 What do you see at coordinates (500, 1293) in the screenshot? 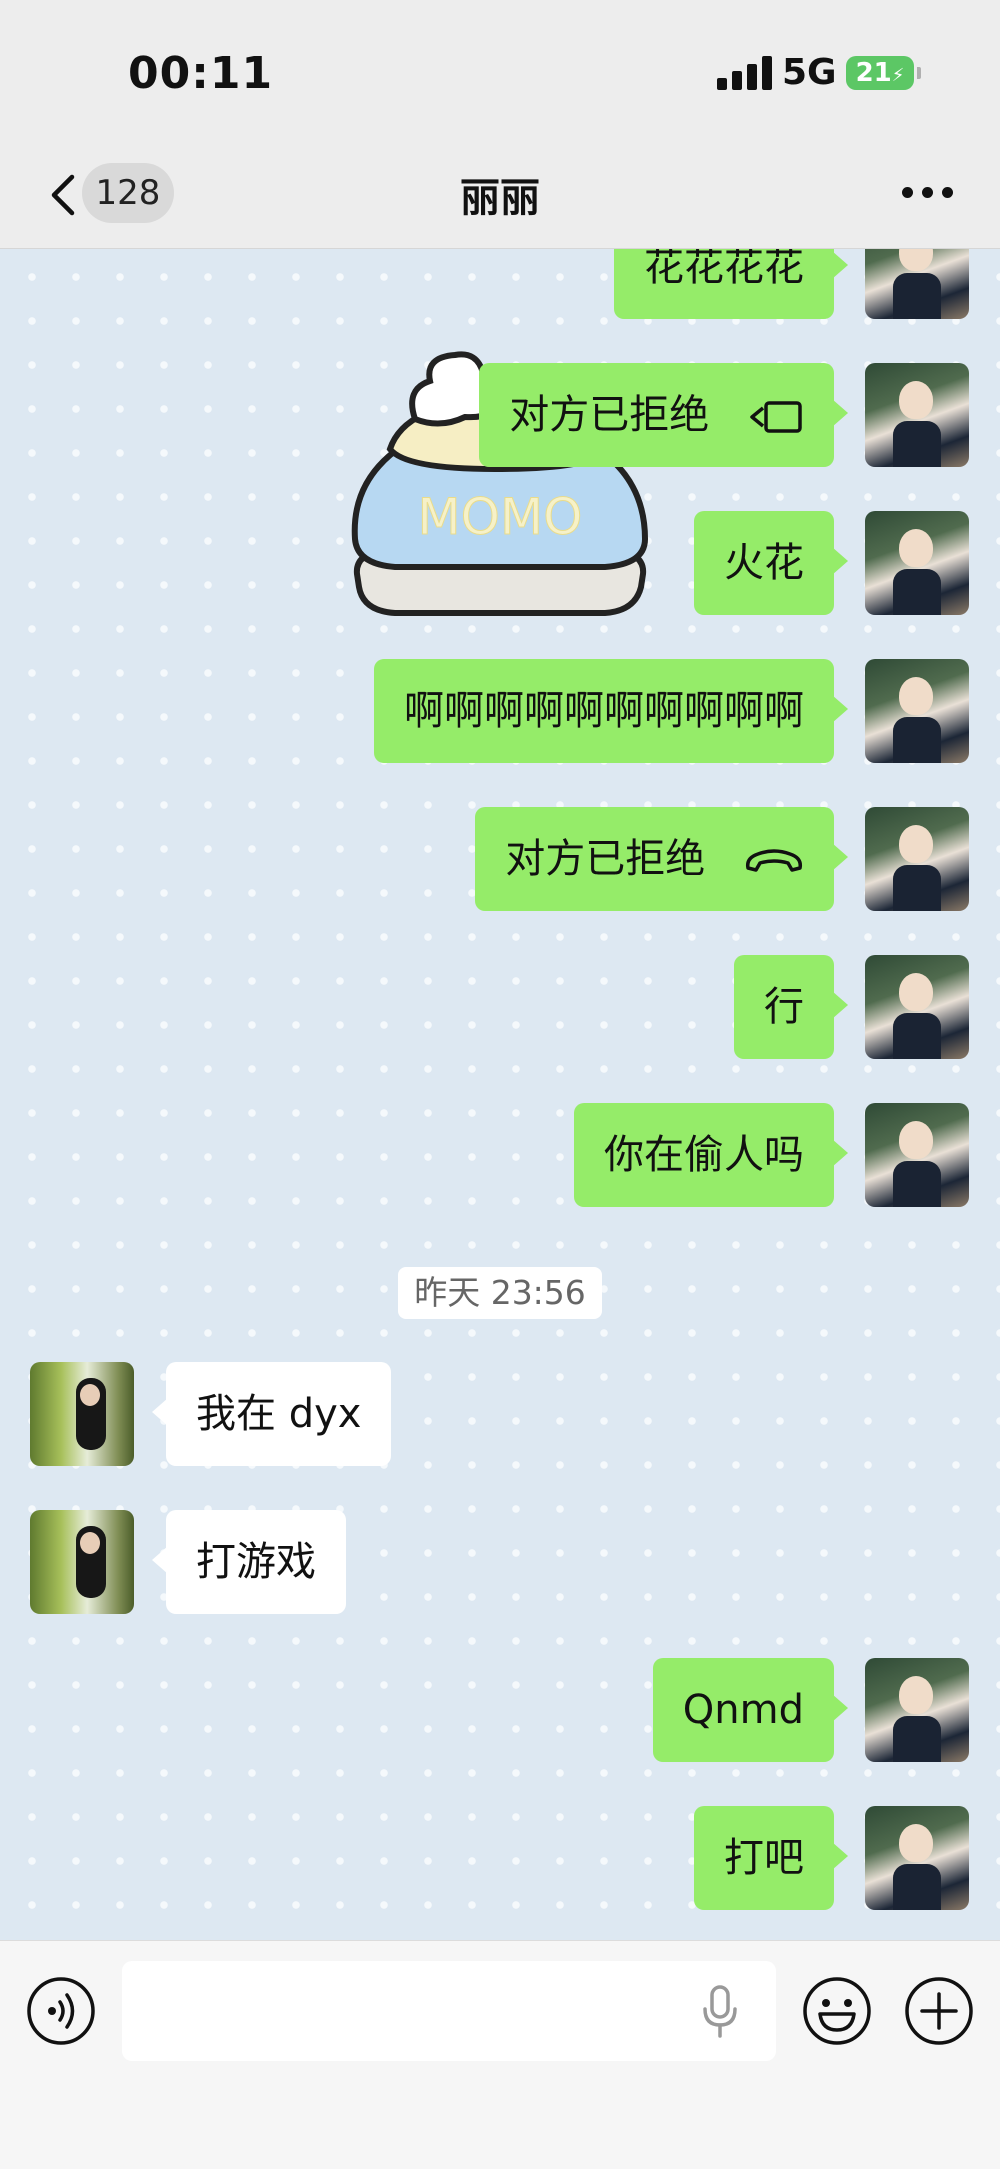
I see `timestamp: 昨天 23:56` at bounding box center [500, 1293].